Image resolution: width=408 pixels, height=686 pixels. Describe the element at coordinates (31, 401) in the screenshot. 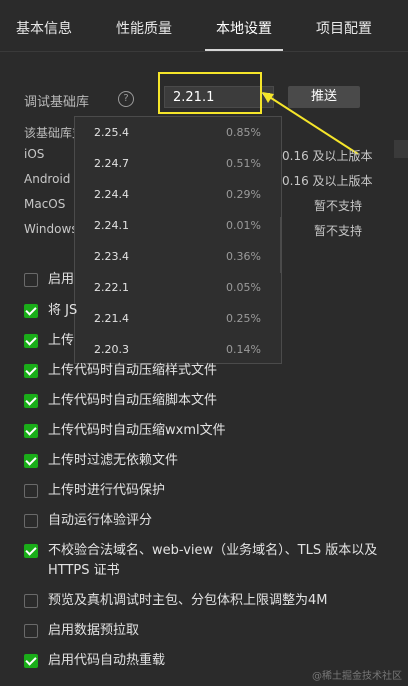

I see `checkbox-compress-script` at that location.